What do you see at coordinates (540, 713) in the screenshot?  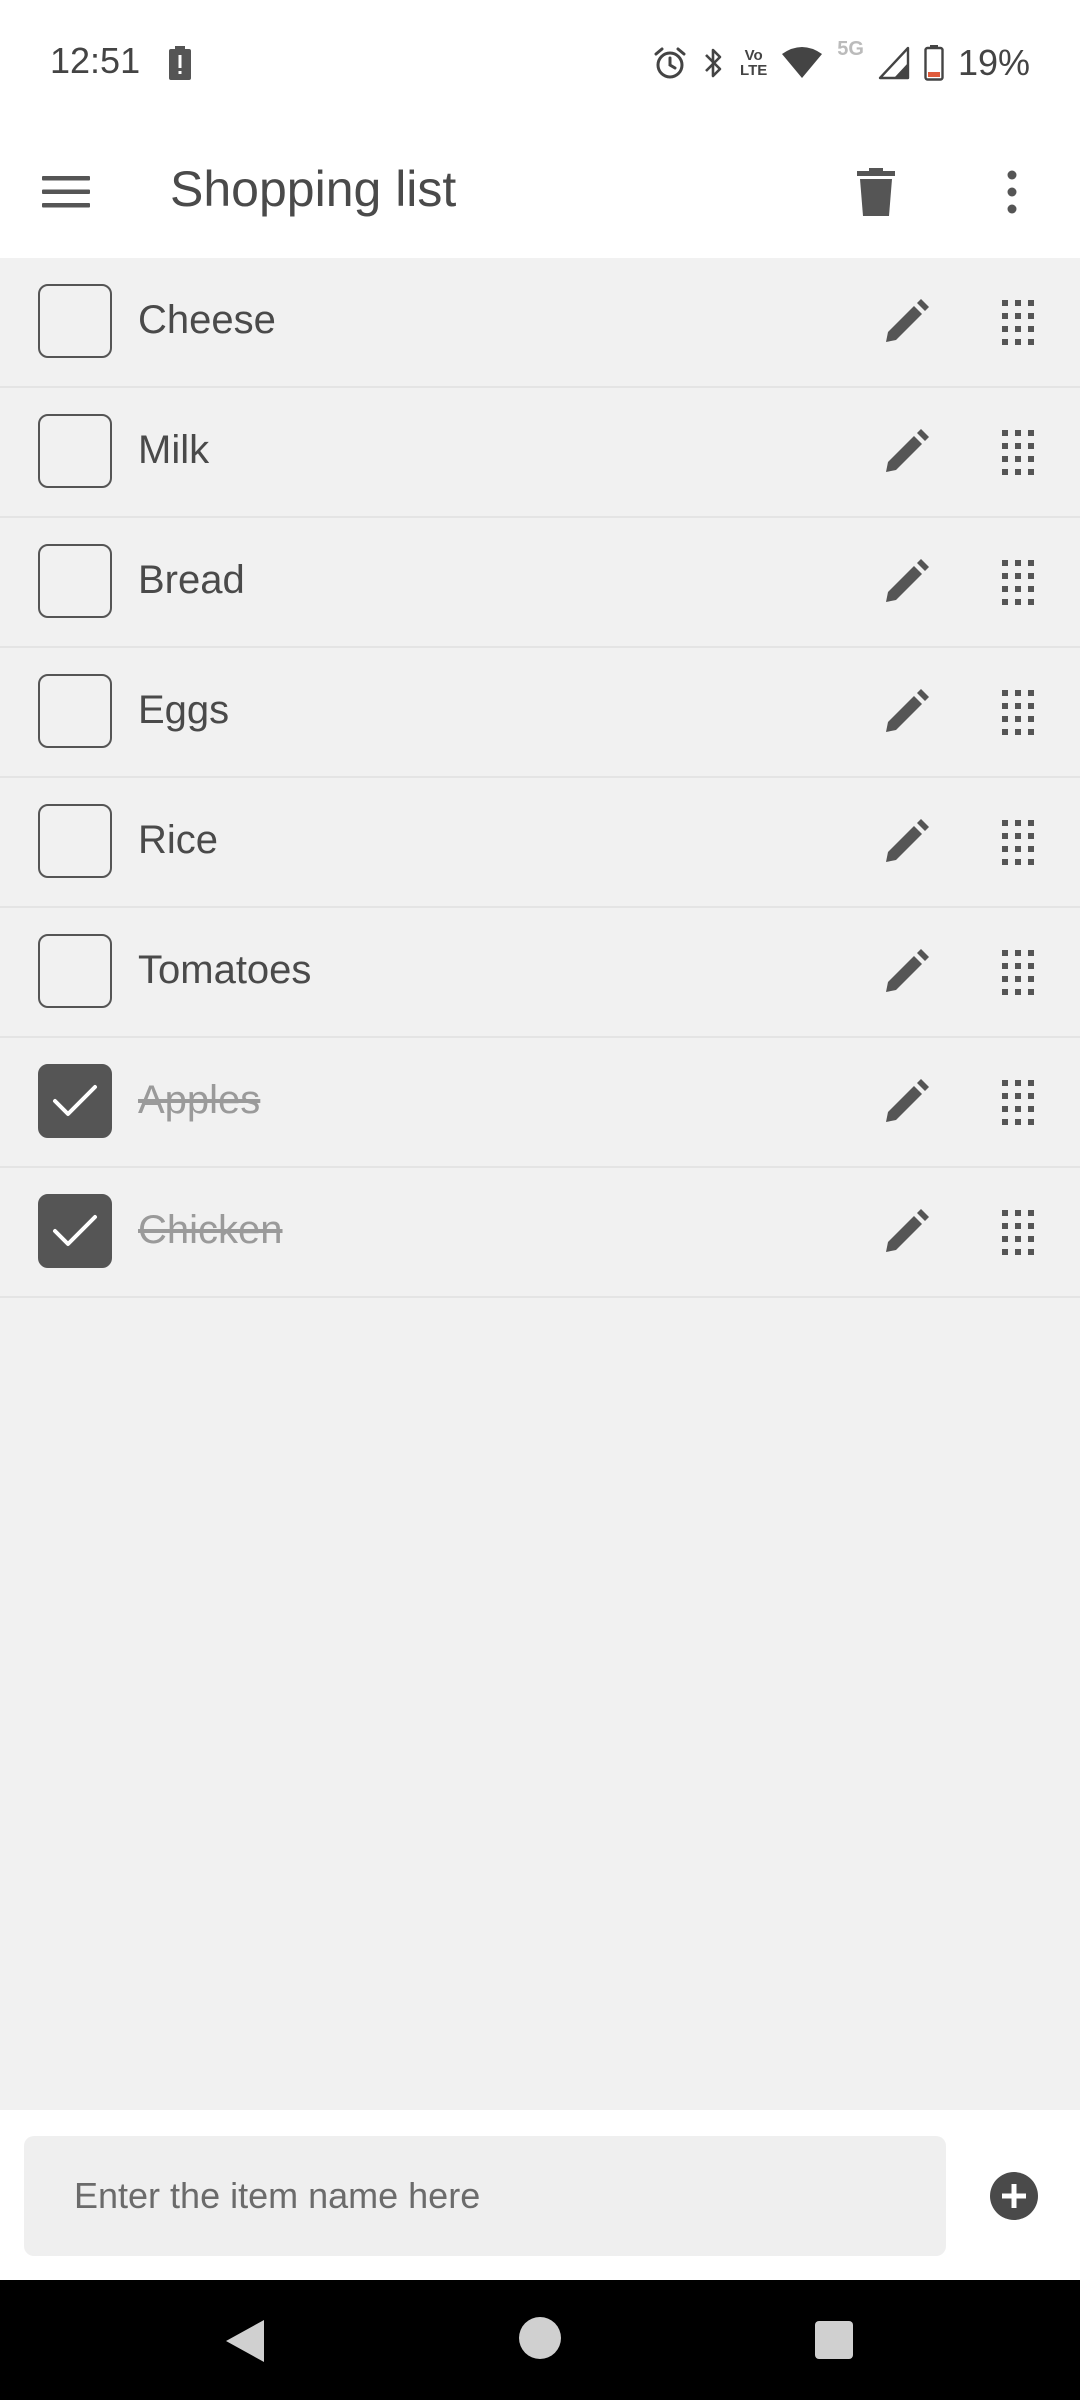 I see `list-item: Eggs` at bounding box center [540, 713].